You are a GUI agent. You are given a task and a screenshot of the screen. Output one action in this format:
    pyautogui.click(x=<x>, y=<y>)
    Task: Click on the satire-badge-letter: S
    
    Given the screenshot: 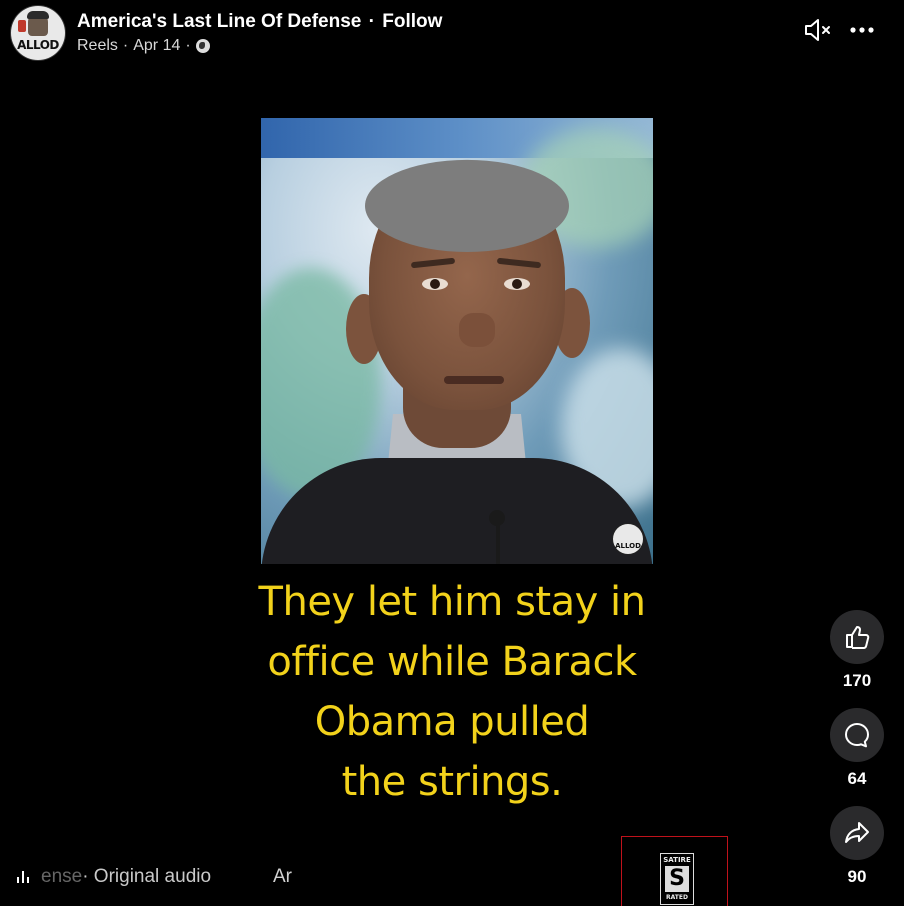 What is the action you would take?
    pyautogui.click(x=677, y=879)
    